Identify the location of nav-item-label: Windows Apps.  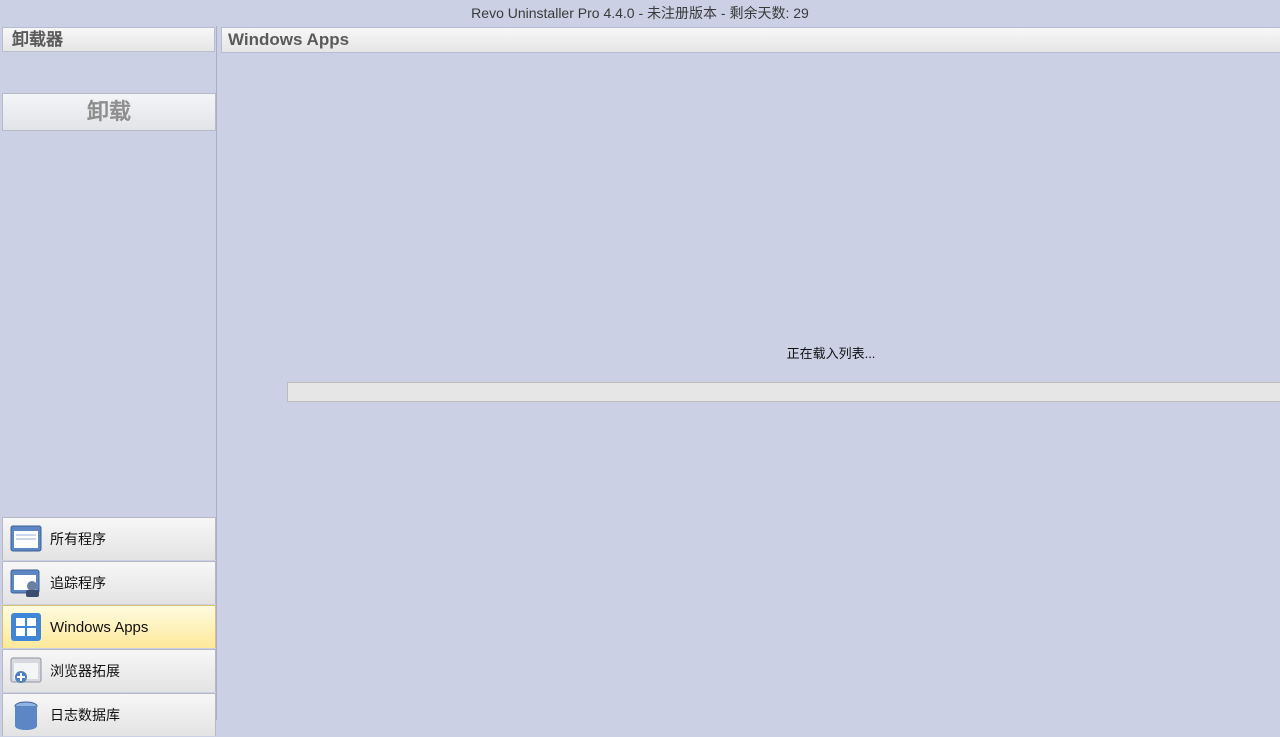
(99, 627).